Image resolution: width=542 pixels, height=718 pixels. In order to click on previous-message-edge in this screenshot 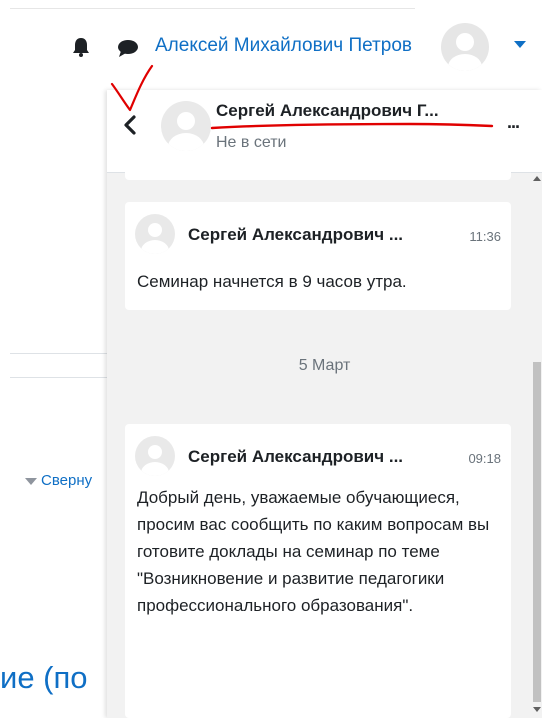, I will do `click(318, 176)`.